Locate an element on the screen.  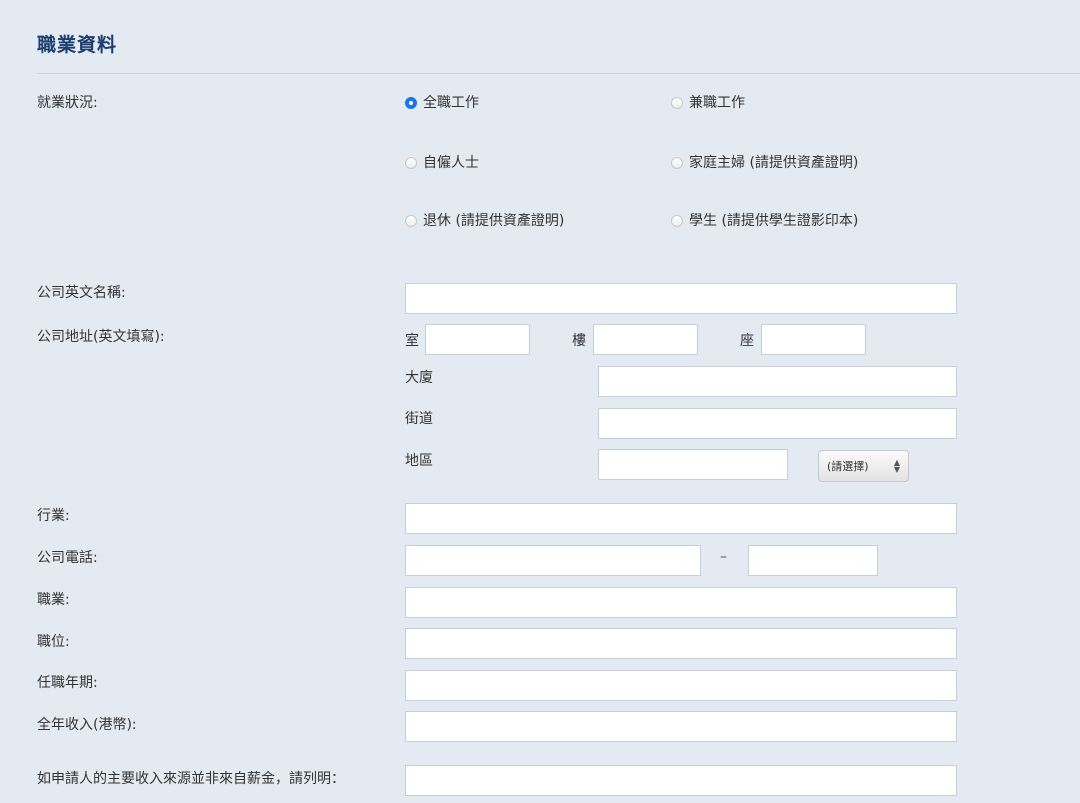
industry-input is located at coordinates (681, 518).